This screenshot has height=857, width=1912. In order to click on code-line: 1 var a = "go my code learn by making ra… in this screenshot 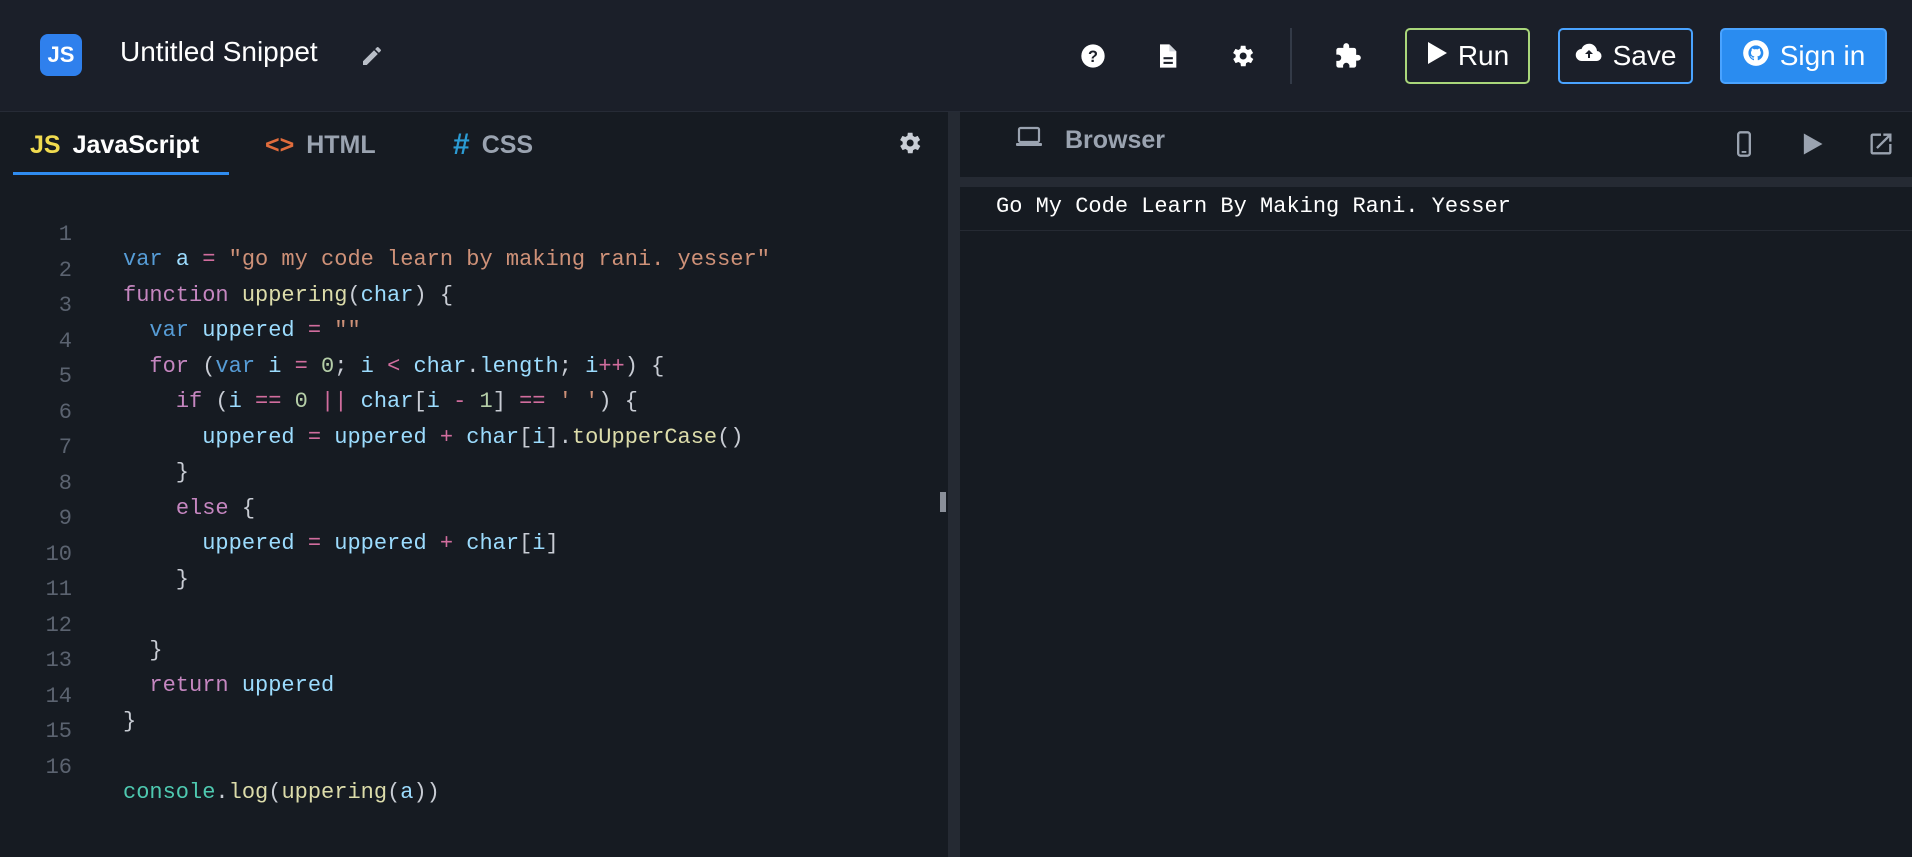, I will do `click(467, 234)`.